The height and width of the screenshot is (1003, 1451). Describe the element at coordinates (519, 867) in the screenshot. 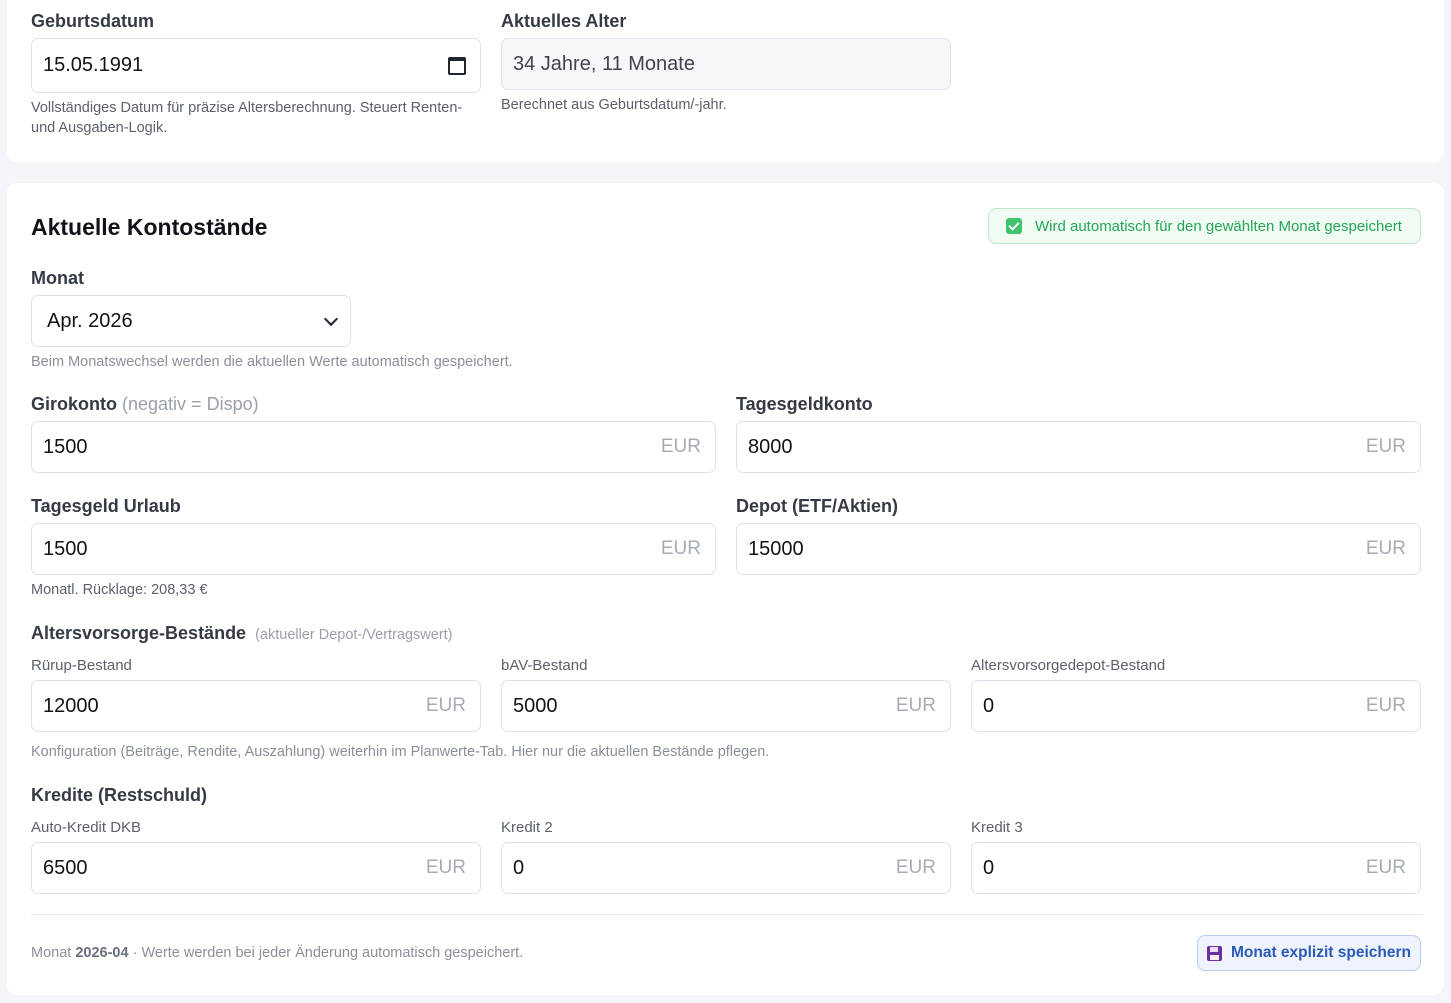

I see `loan2-value: 0` at that location.